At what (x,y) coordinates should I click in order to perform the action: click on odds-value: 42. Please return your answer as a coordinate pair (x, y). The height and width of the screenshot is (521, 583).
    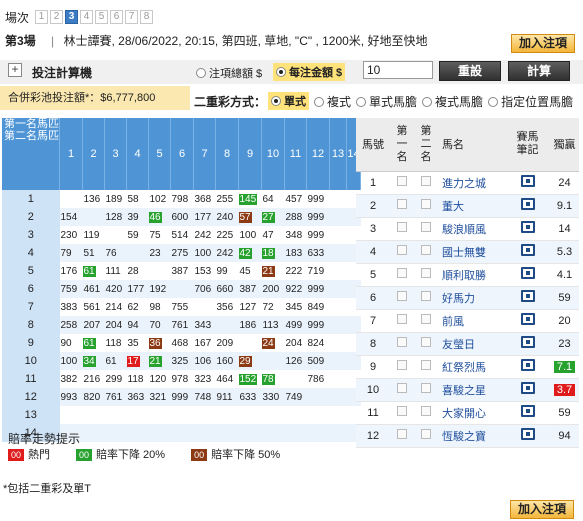
    Looking at the image, I should click on (245, 253).